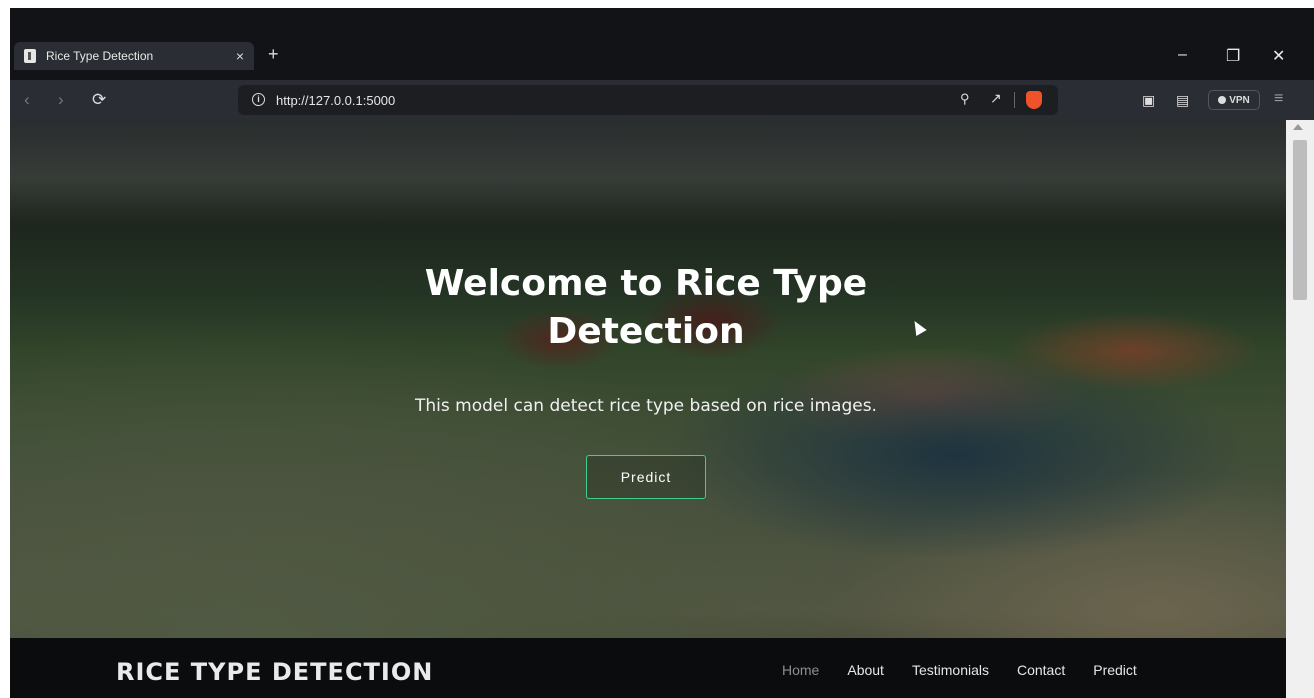  I want to click on close-window-button: ✕, so click(1278, 56).